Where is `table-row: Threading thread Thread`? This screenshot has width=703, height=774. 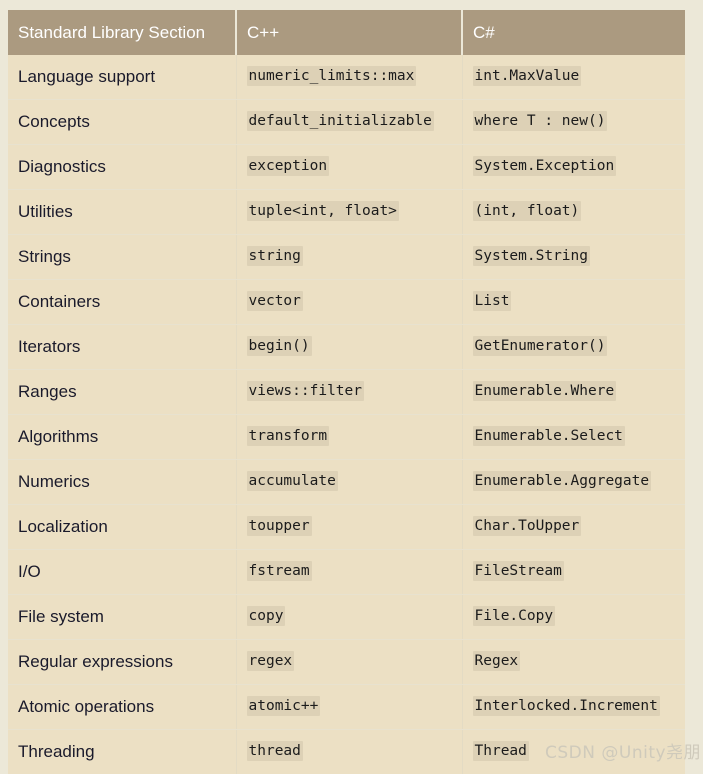
table-row: Threading thread Thread is located at coordinates (346, 752).